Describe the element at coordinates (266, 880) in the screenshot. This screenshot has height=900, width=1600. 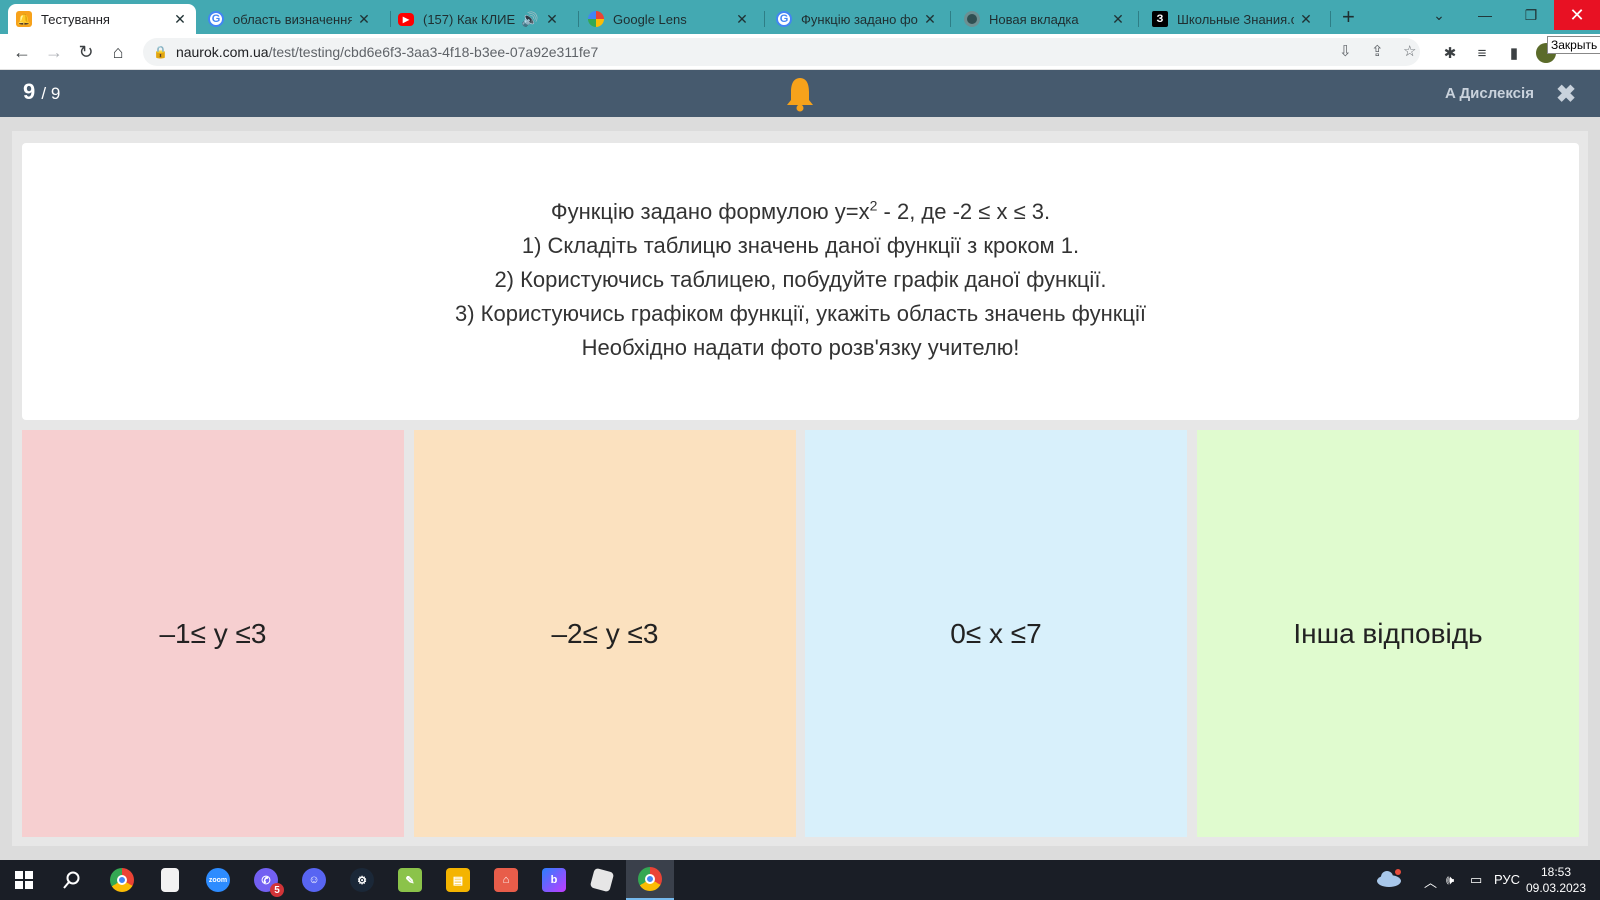
I see `viber-icon: ✆ 5` at that location.